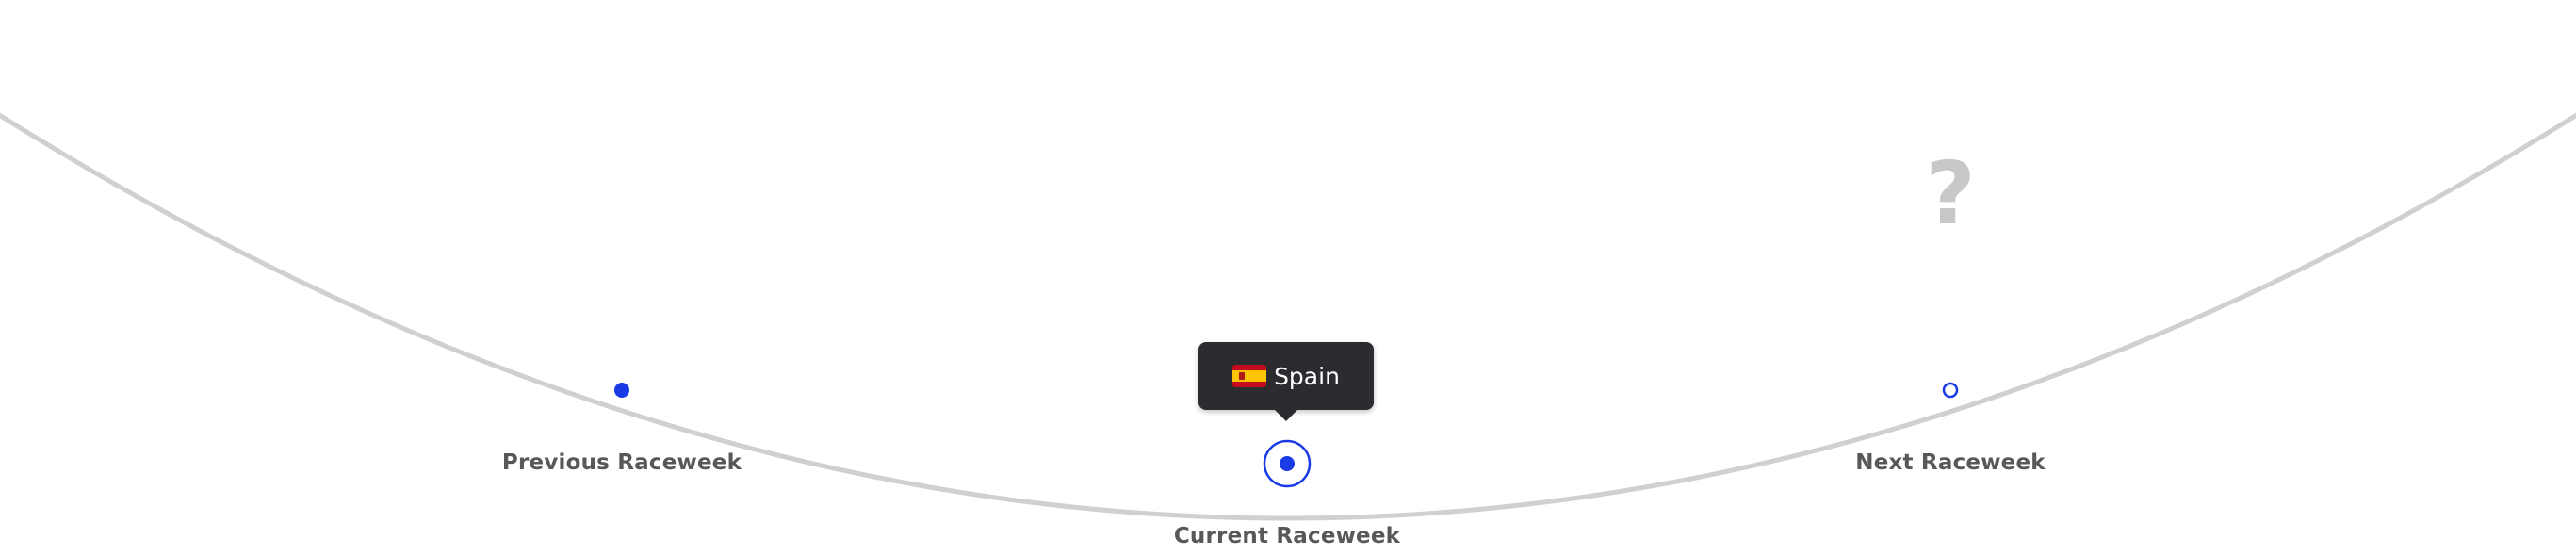 Image resolution: width=2576 pixels, height=556 pixels. I want to click on current-raceweek-tooltip: Spain, so click(1286, 376).